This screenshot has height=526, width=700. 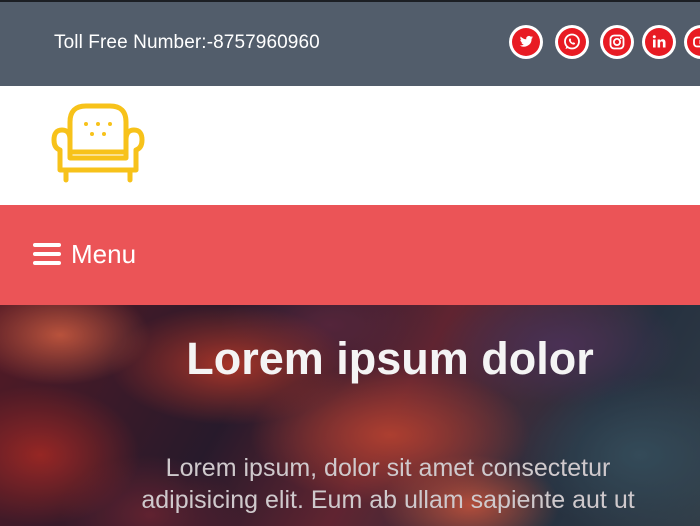 What do you see at coordinates (390, 358) in the screenshot?
I see `hero-title: Lorem ipsum dolor` at bounding box center [390, 358].